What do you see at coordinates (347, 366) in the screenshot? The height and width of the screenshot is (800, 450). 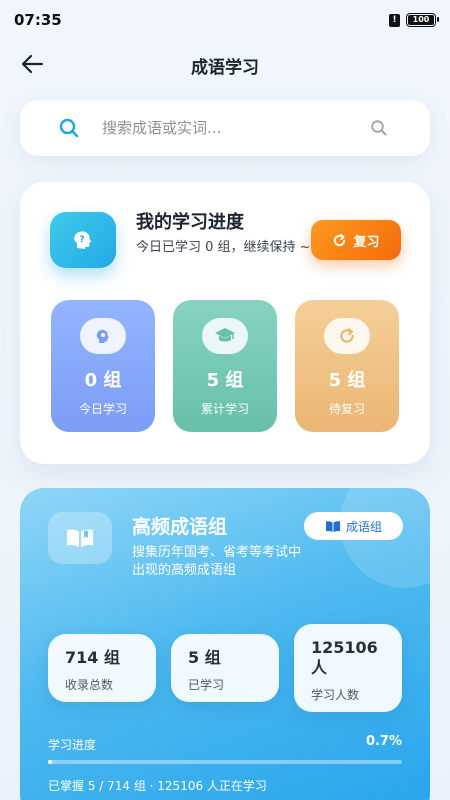 I see `stat-tile-review: 5 组 待复习` at bounding box center [347, 366].